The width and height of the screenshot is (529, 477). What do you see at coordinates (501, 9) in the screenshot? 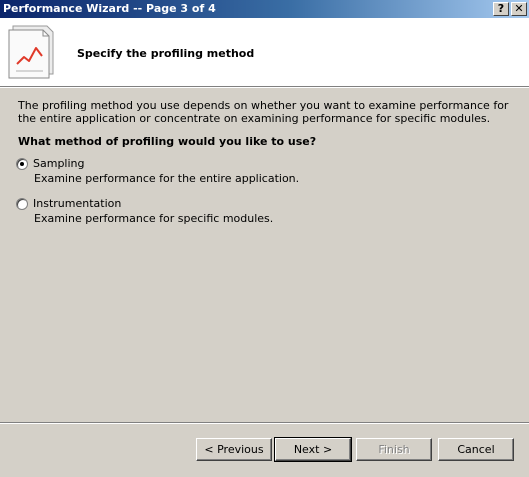
I see `help-button: ?` at bounding box center [501, 9].